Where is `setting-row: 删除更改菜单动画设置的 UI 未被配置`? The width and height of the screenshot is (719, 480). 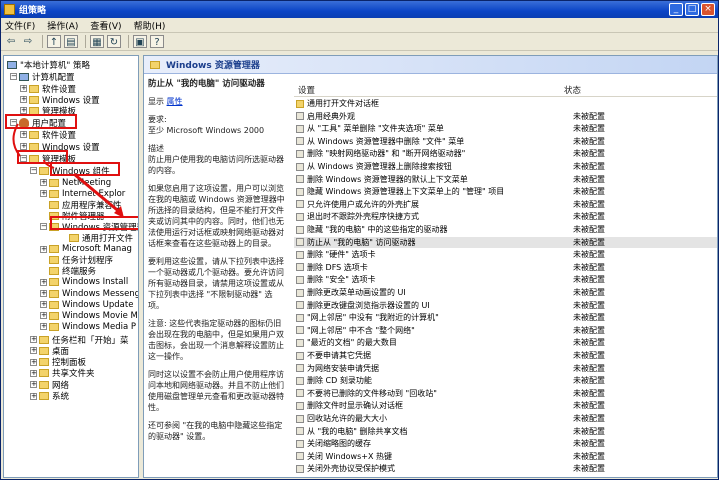
setting-row: 删除更改菜单动画设置的 UI 未被配置 is located at coordinates (505, 292).